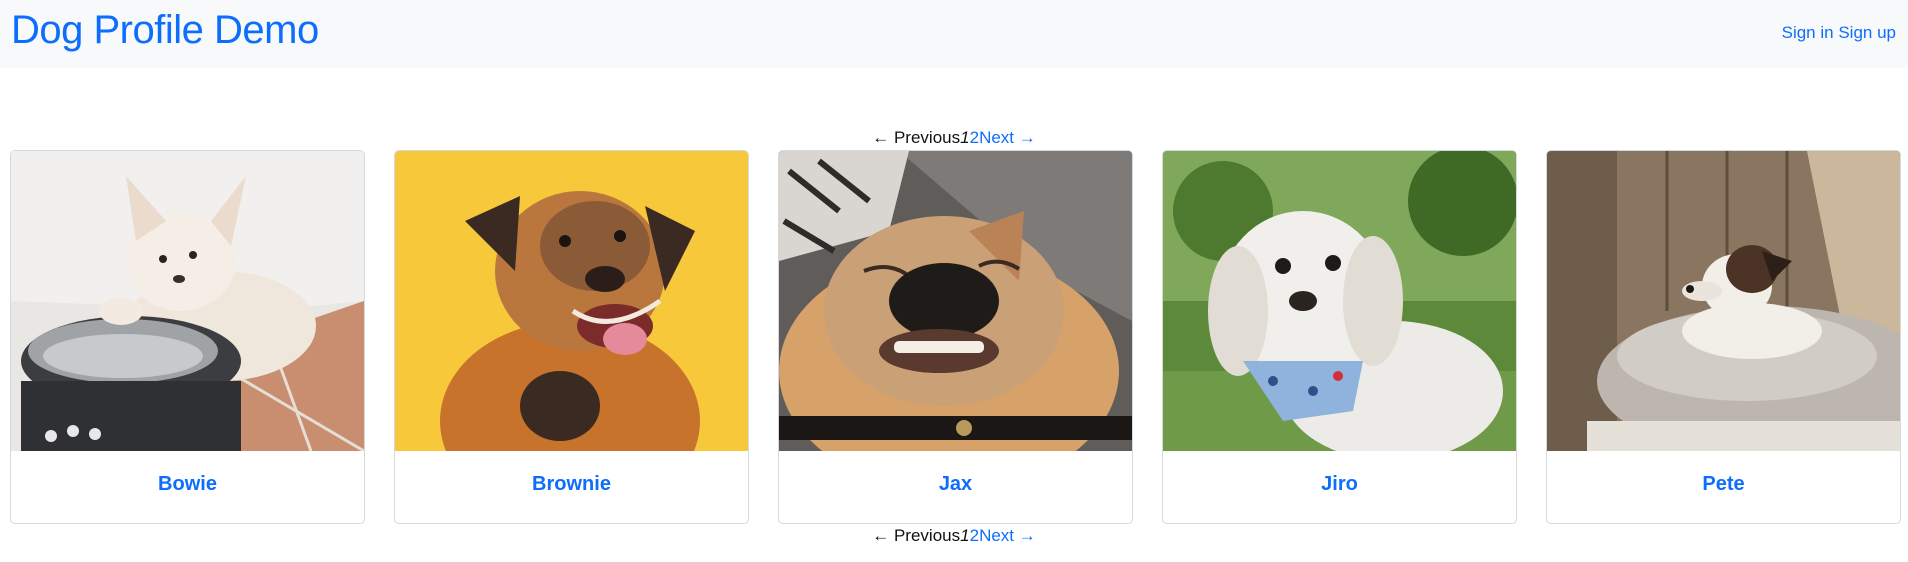  Describe the element at coordinates (187, 487) in the screenshot. I see `dog-name-link: Bowie` at that location.